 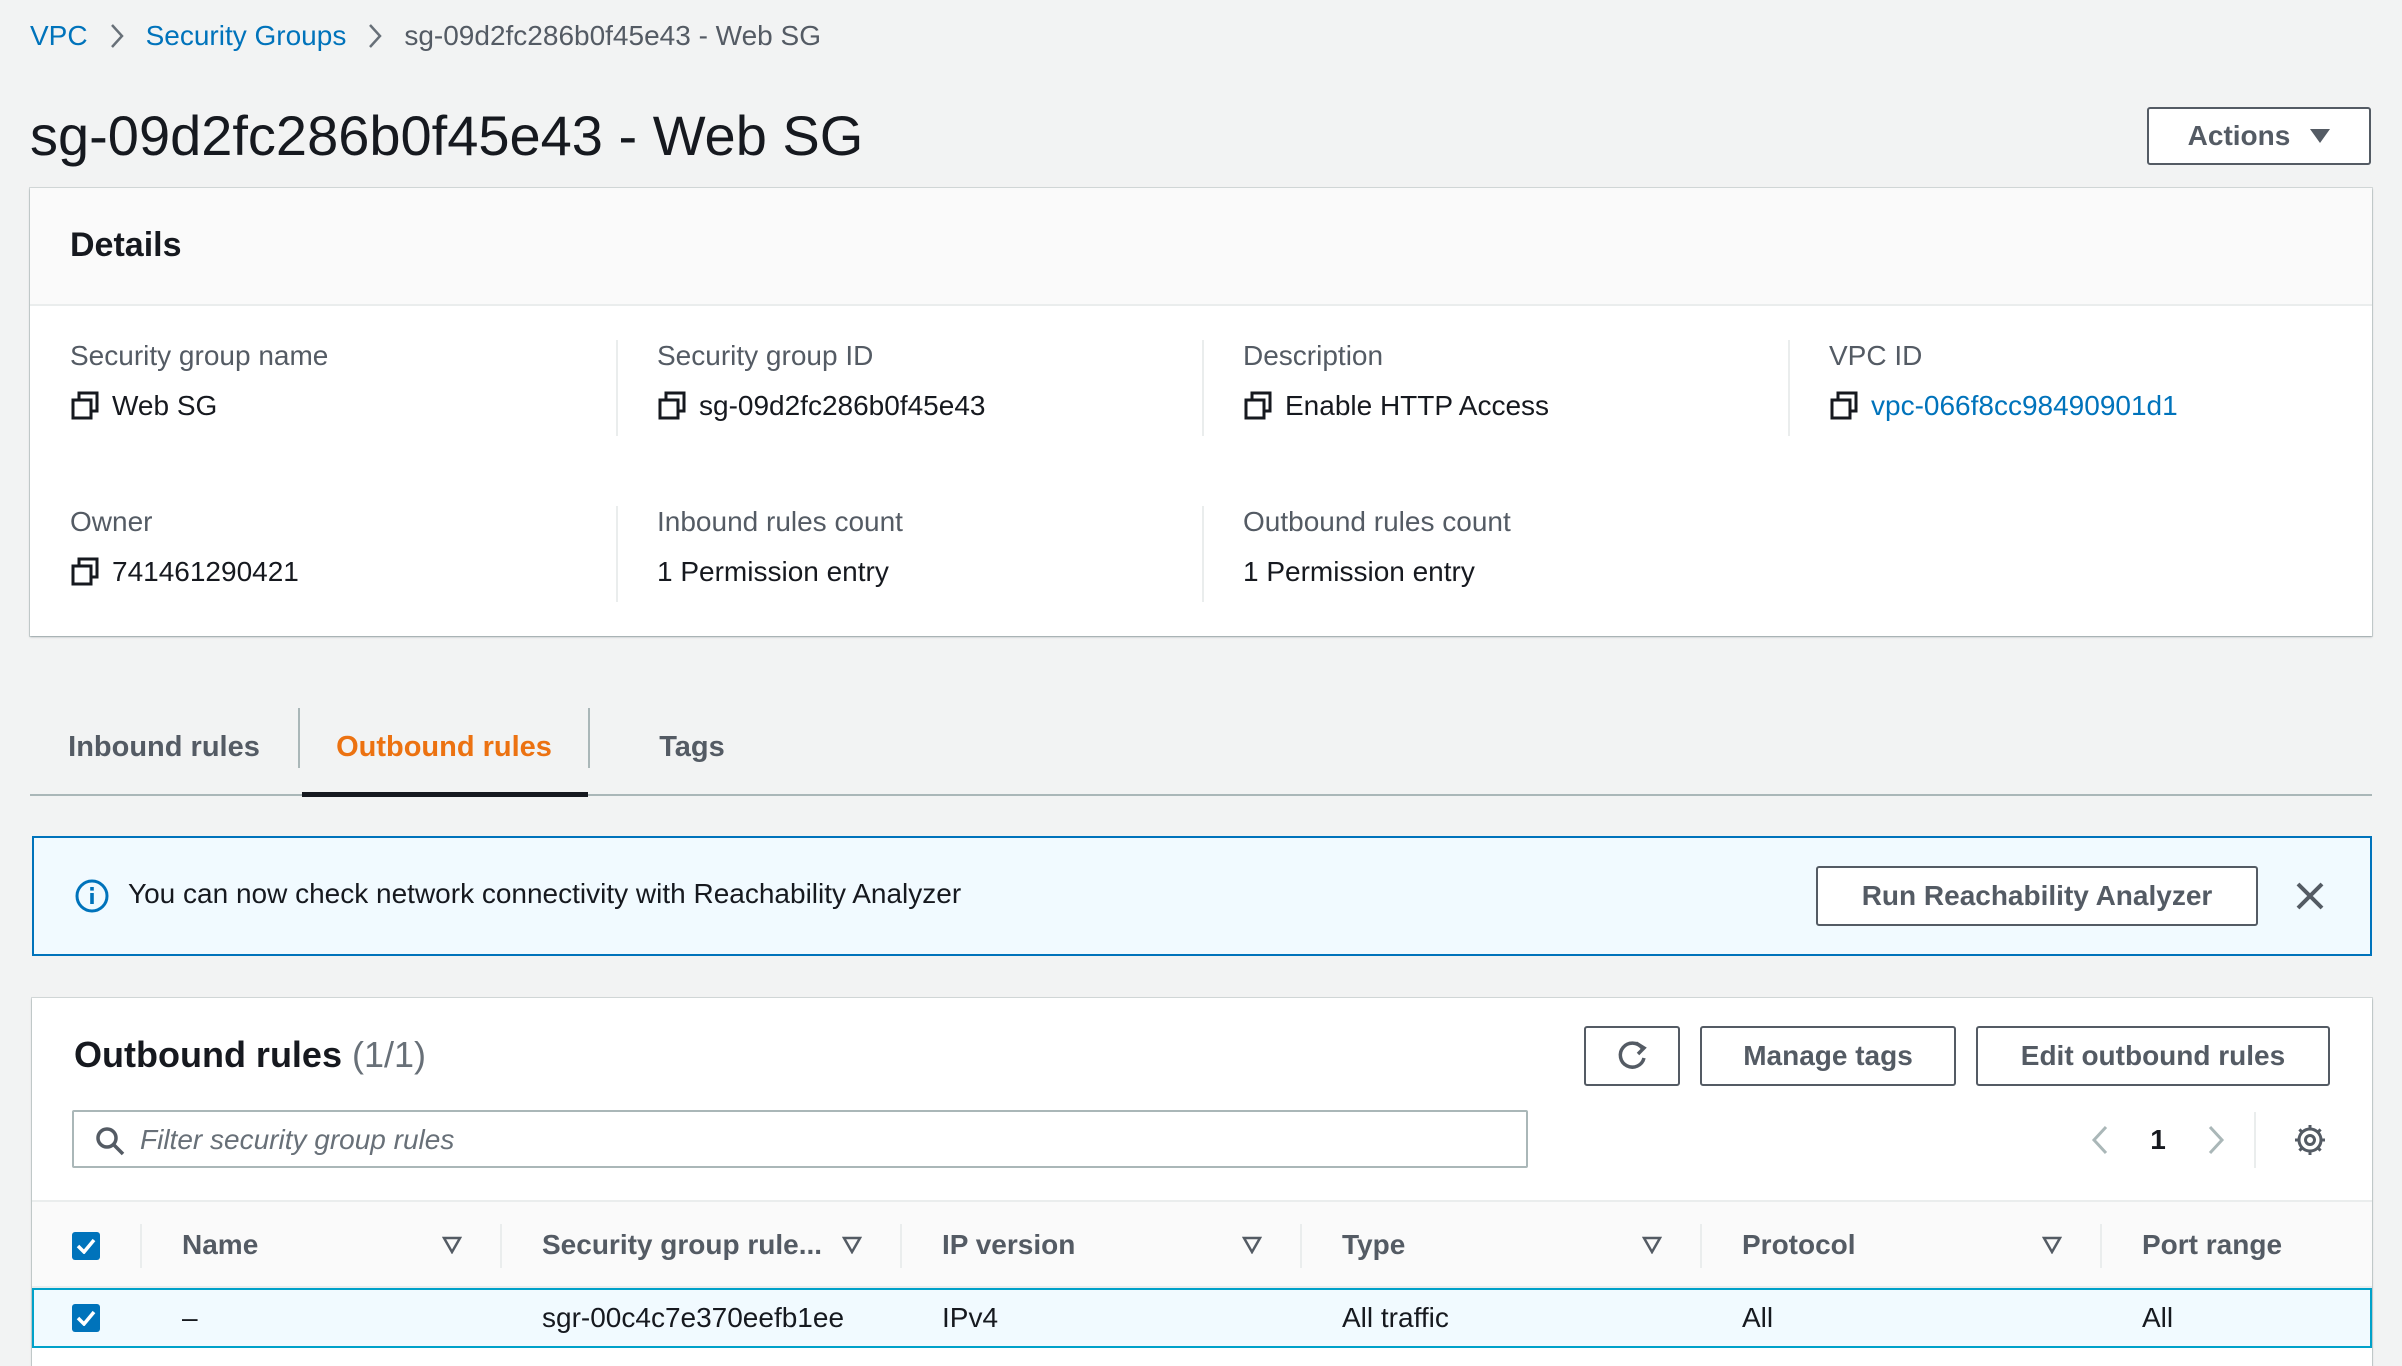 I want to click on table-count: (1/1), so click(x=389, y=1054).